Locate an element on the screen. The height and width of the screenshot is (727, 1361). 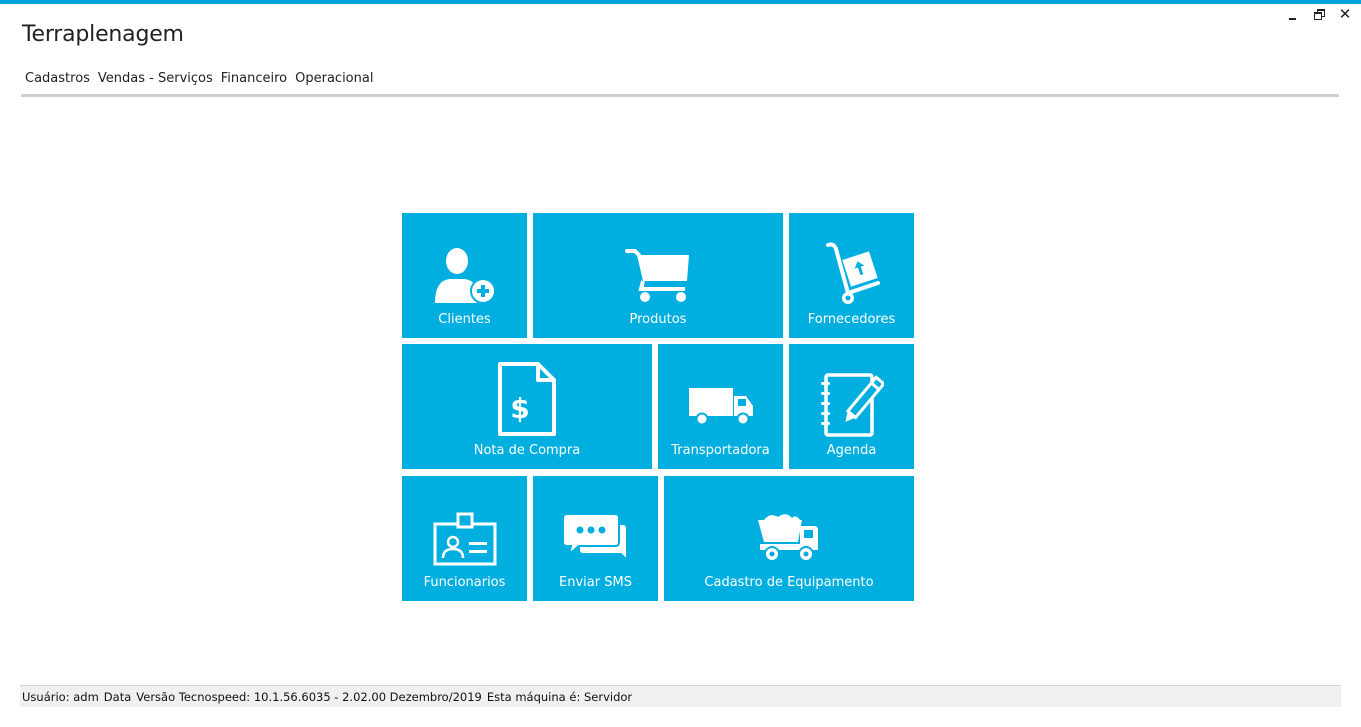
tile-produtos: Produtos is located at coordinates (658, 275).